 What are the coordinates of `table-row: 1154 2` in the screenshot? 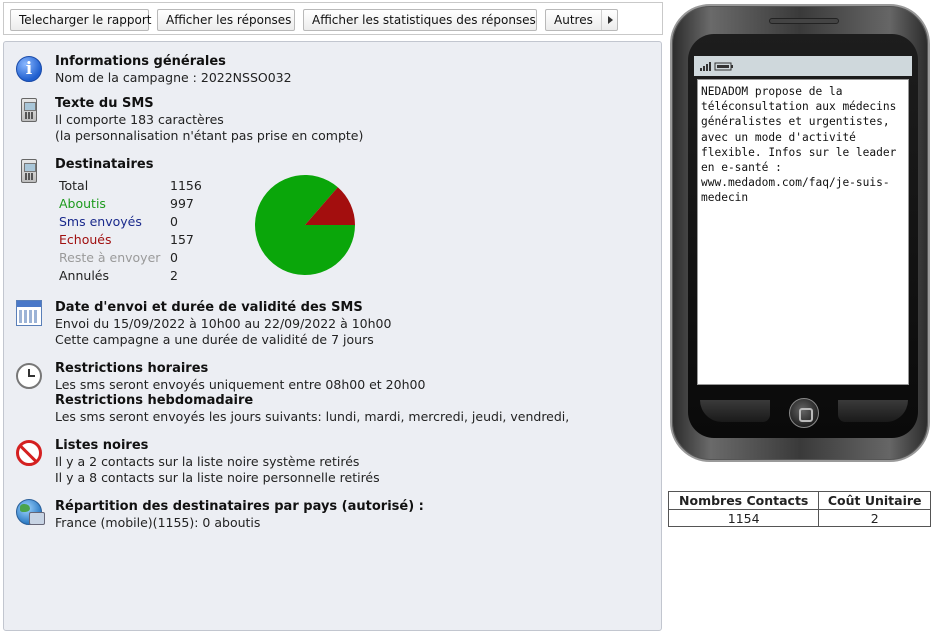 It's located at (799, 518).